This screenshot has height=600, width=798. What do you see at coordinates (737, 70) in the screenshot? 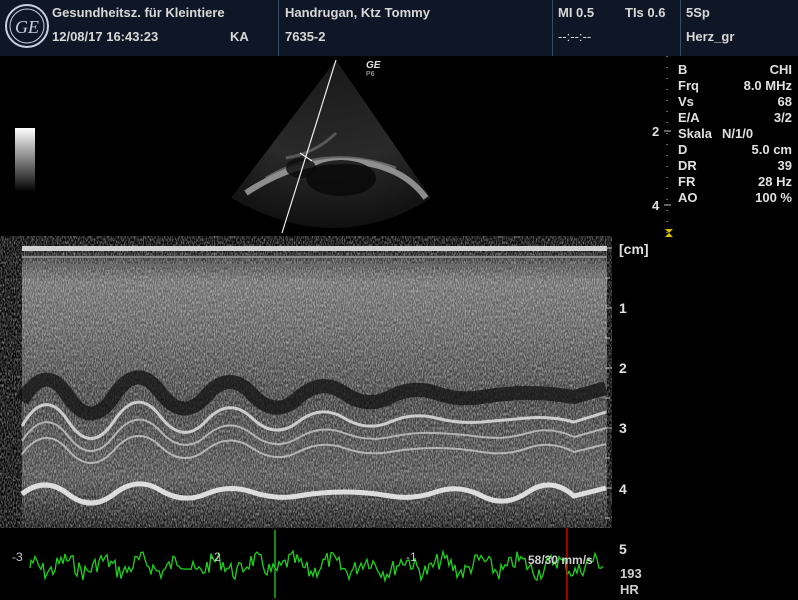
I see `param-row: B CHI` at bounding box center [737, 70].